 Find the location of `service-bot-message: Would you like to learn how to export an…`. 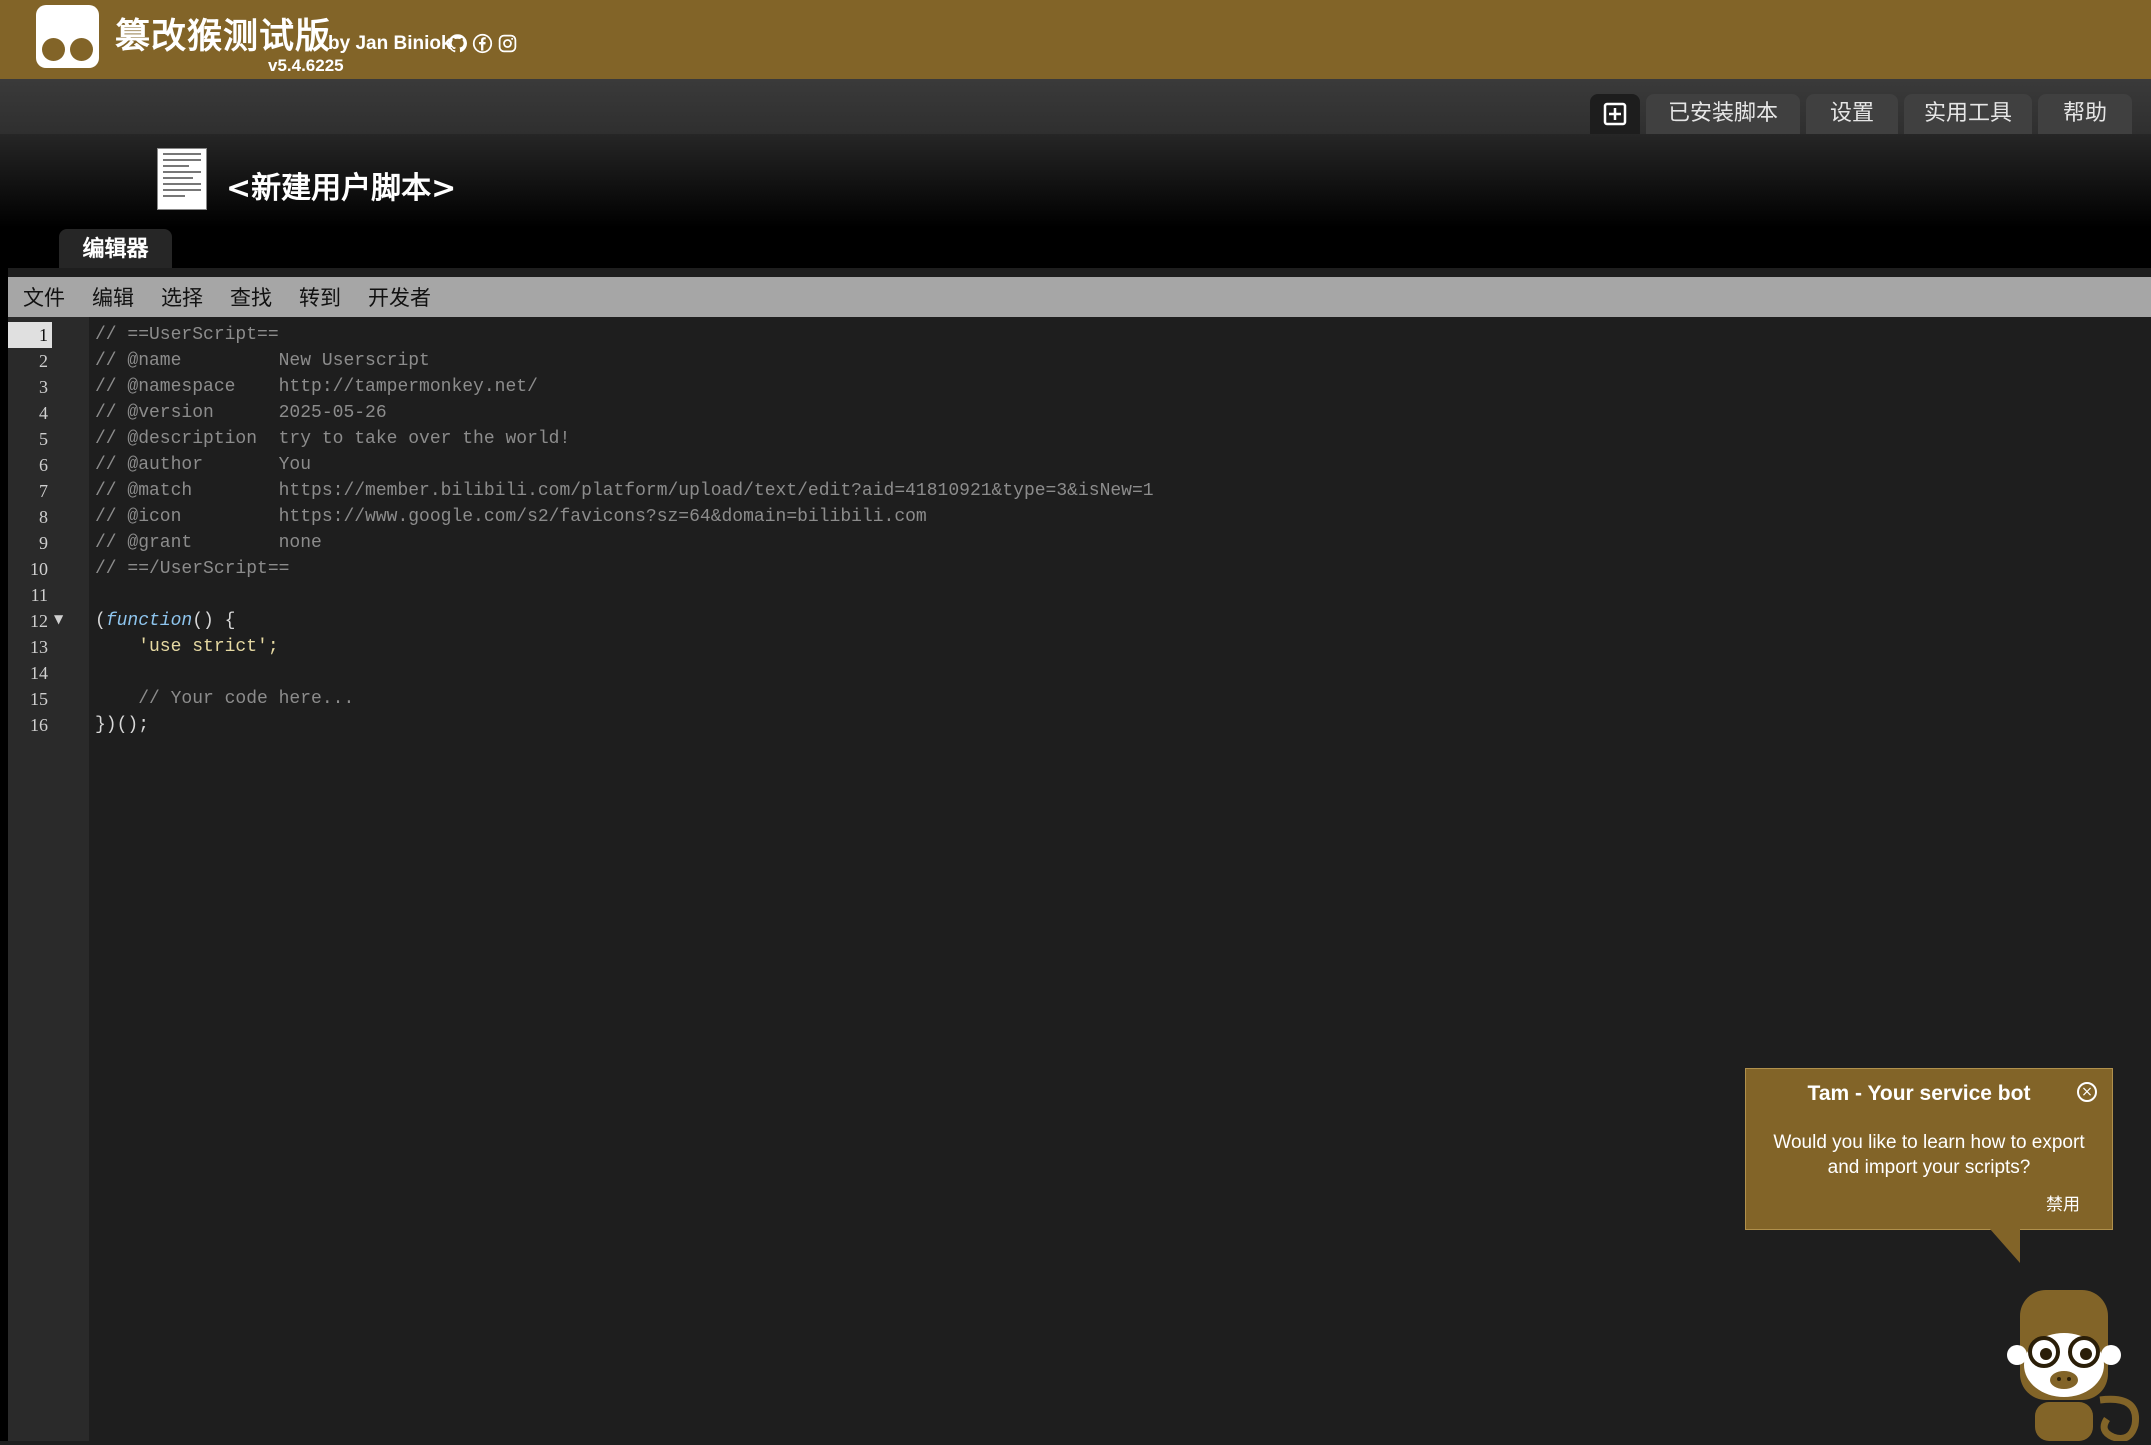

service-bot-message: Would you like to learn how to export an… is located at coordinates (1929, 1155).